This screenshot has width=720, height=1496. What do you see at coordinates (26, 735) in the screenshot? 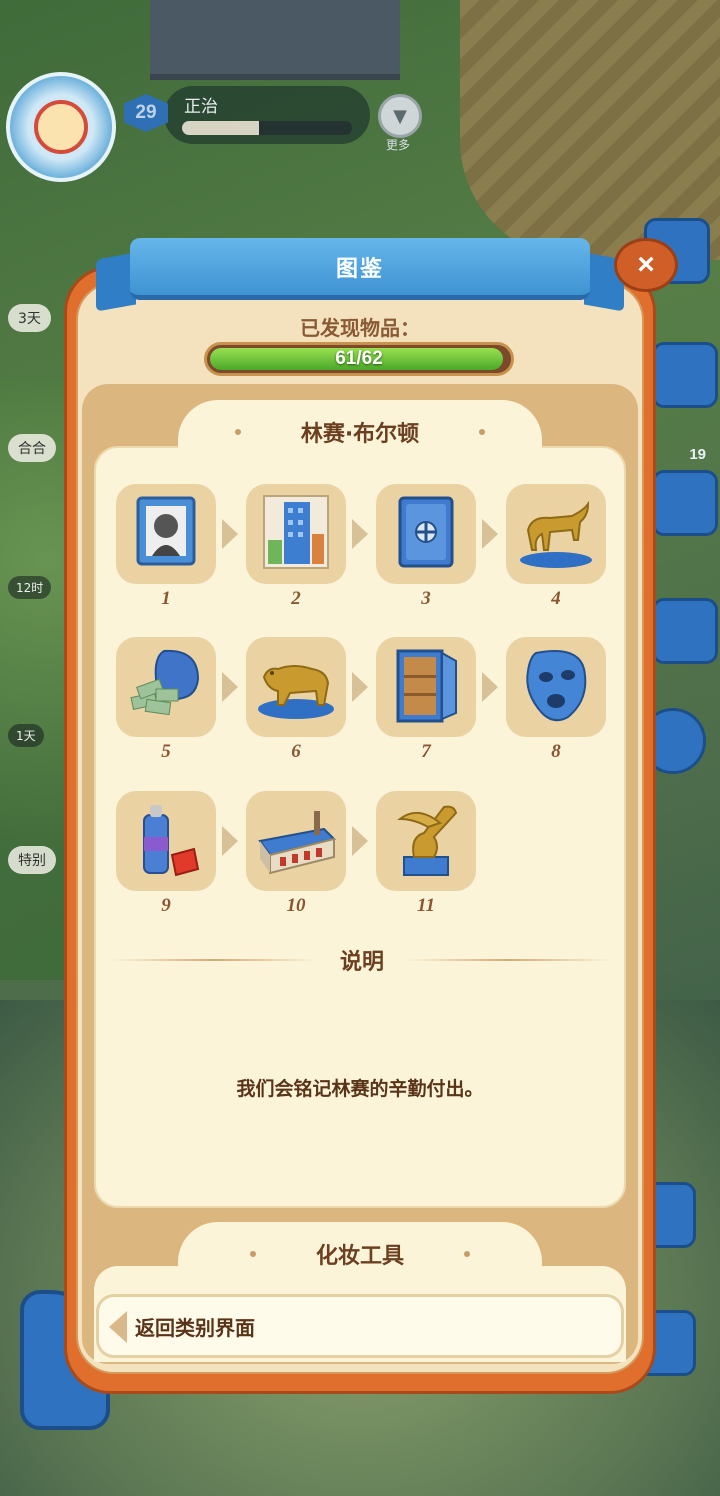
I see `left-timer-3: 1天` at bounding box center [26, 735].